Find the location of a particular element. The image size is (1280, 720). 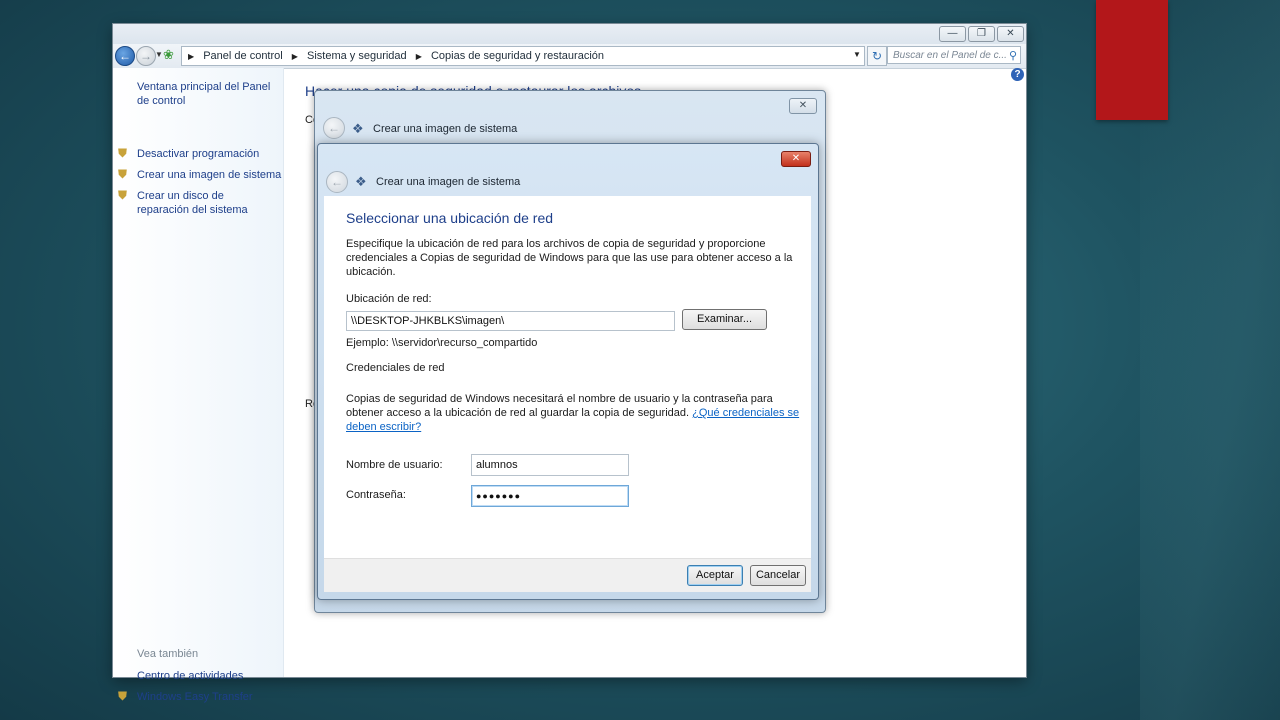

help-icon: ? is located at coordinates (1017, 74).